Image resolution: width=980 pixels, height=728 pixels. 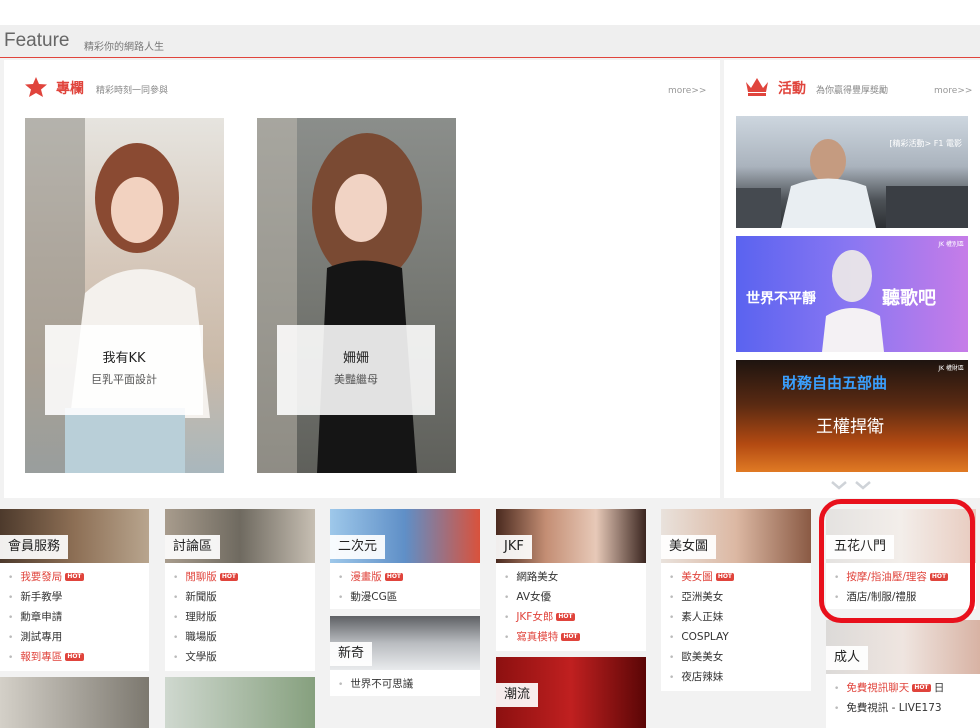 I want to click on column-card-1: 我有KK 巨乳平面設計, so click(x=124, y=295).